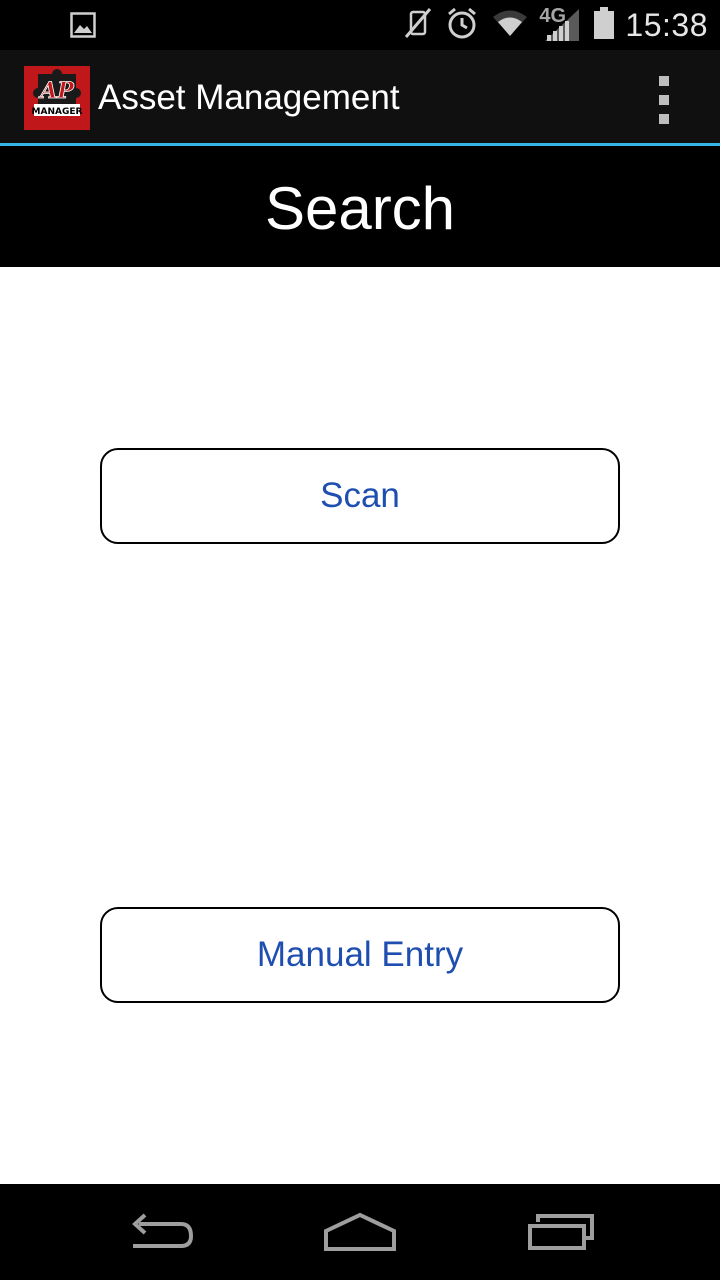 The height and width of the screenshot is (1280, 720). What do you see at coordinates (360, 25) in the screenshot?
I see `status-bar: 4G 15:38` at bounding box center [360, 25].